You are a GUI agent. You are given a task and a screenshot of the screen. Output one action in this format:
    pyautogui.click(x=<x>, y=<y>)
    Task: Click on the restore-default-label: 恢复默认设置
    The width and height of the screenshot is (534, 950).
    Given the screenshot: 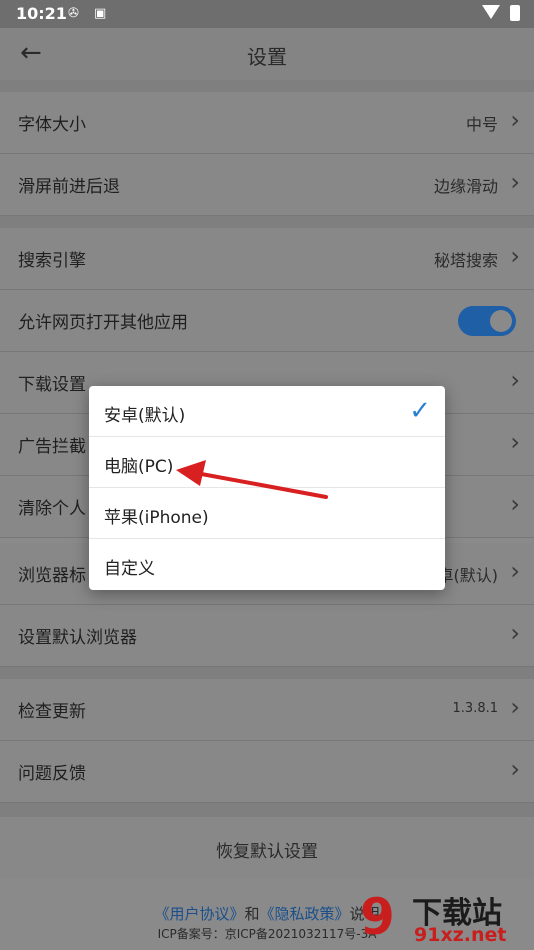 What is the action you would take?
    pyautogui.click(x=267, y=852)
    